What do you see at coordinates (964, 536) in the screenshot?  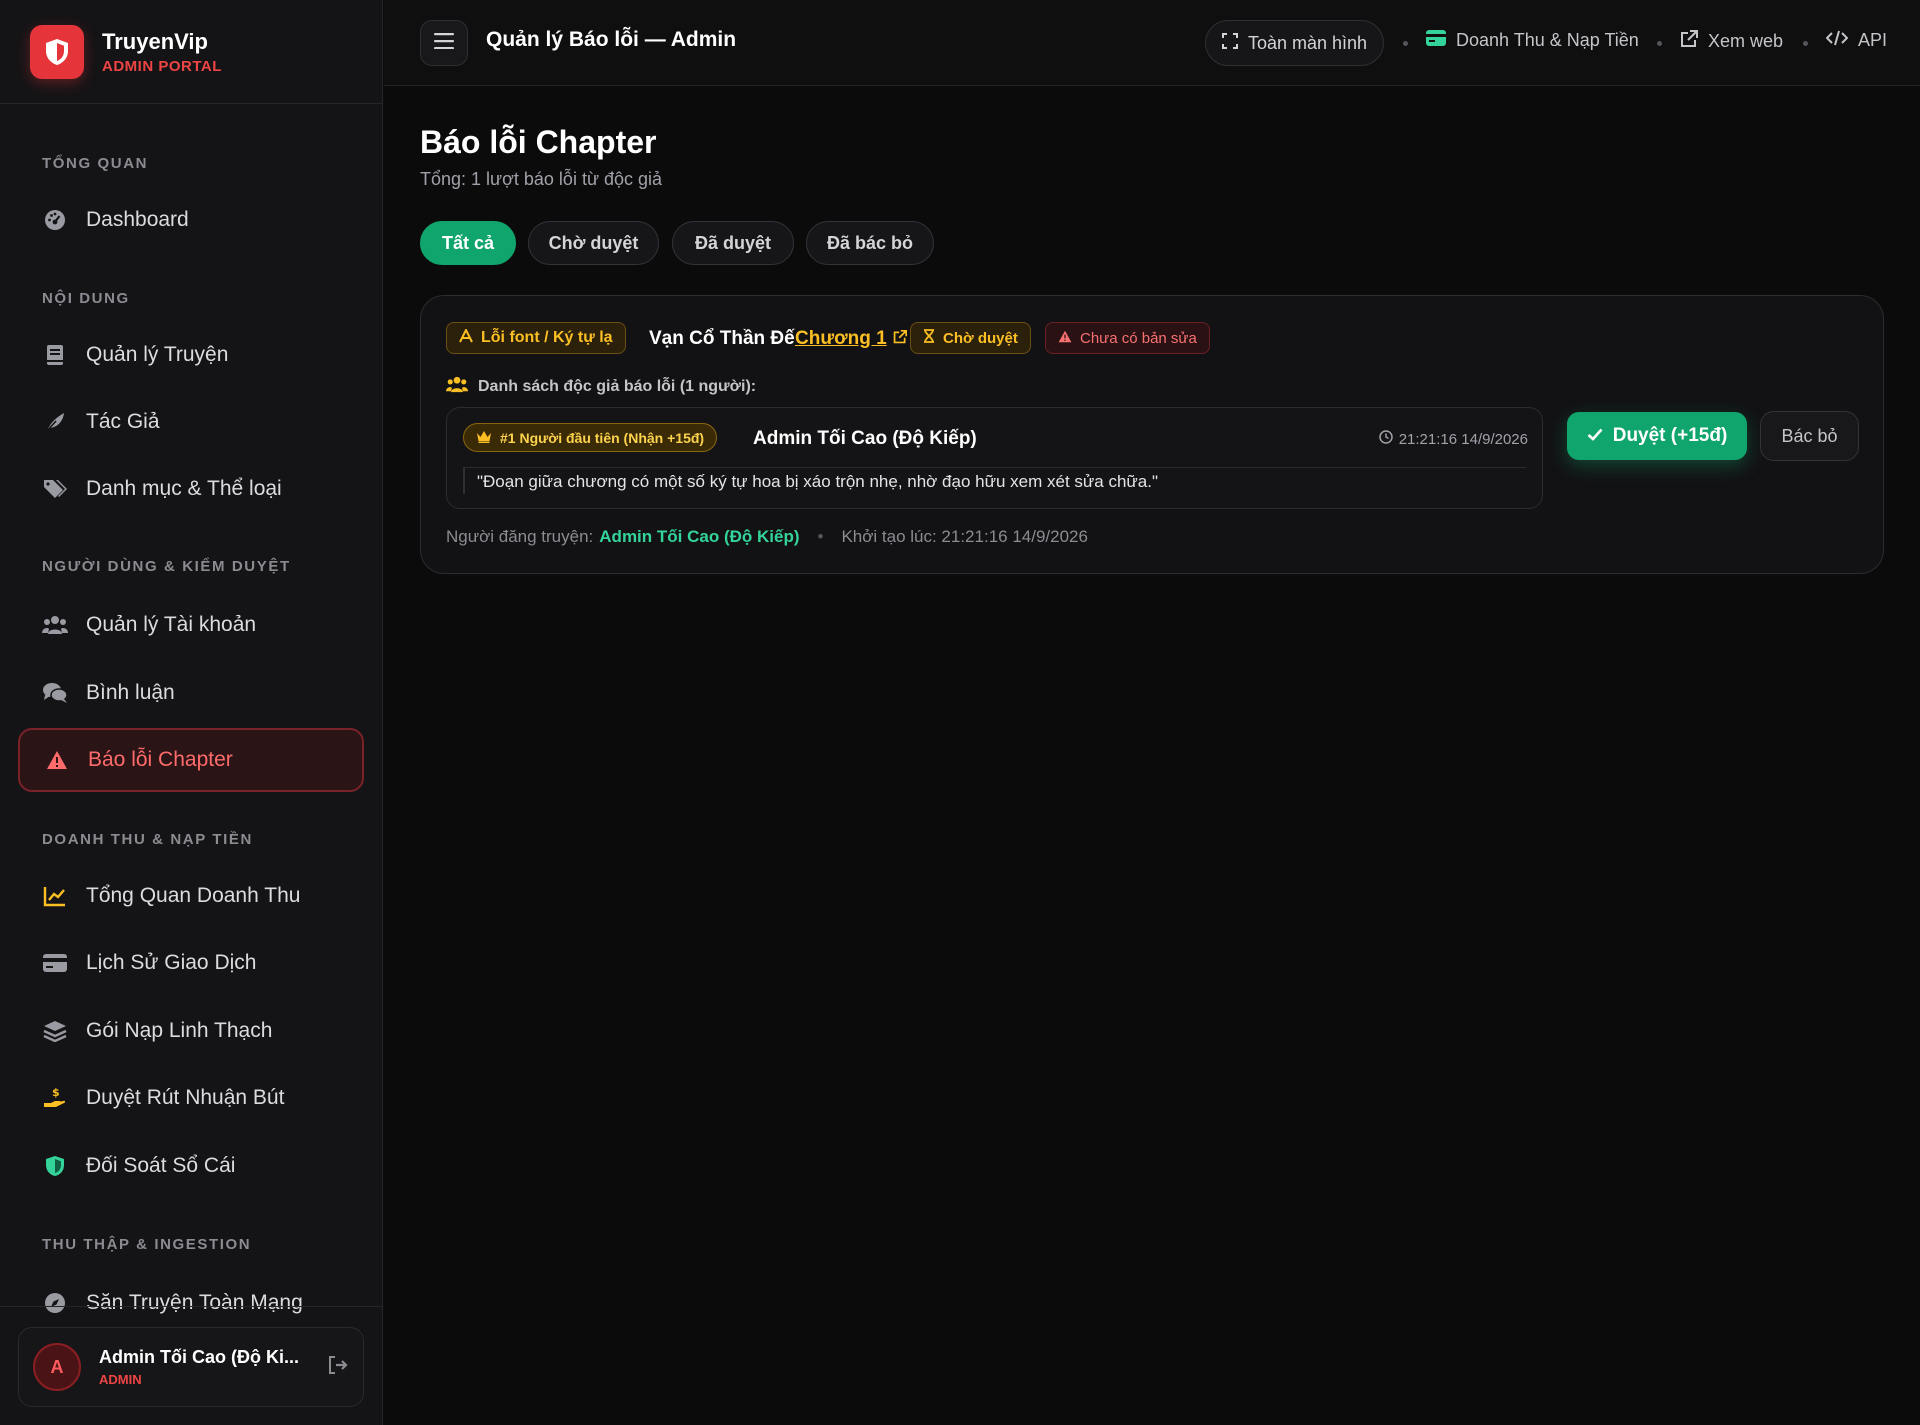 I see `created-at: Khởi tạo lúc: 21:21:16 14/9/2026` at bounding box center [964, 536].